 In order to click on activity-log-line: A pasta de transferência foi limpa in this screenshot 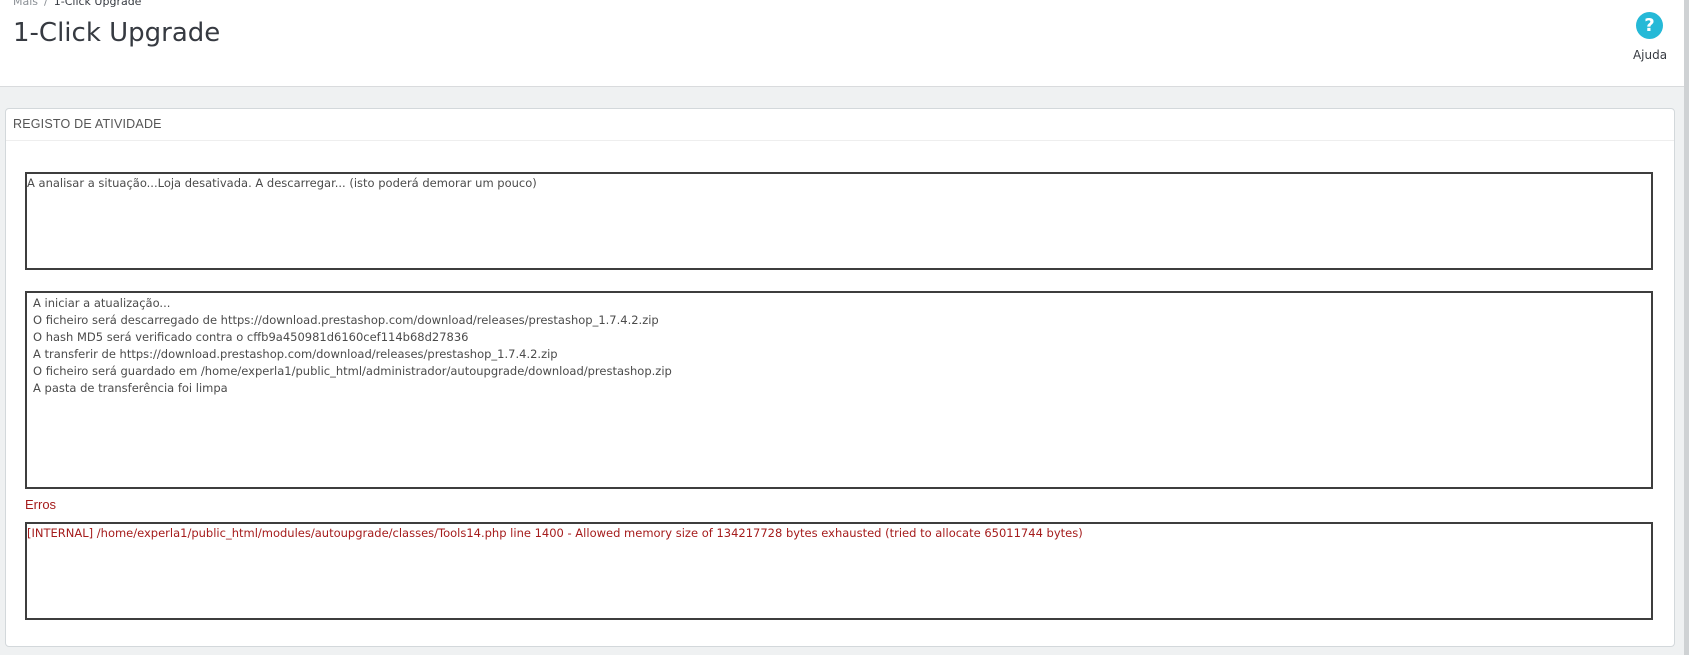, I will do `click(130, 388)`.